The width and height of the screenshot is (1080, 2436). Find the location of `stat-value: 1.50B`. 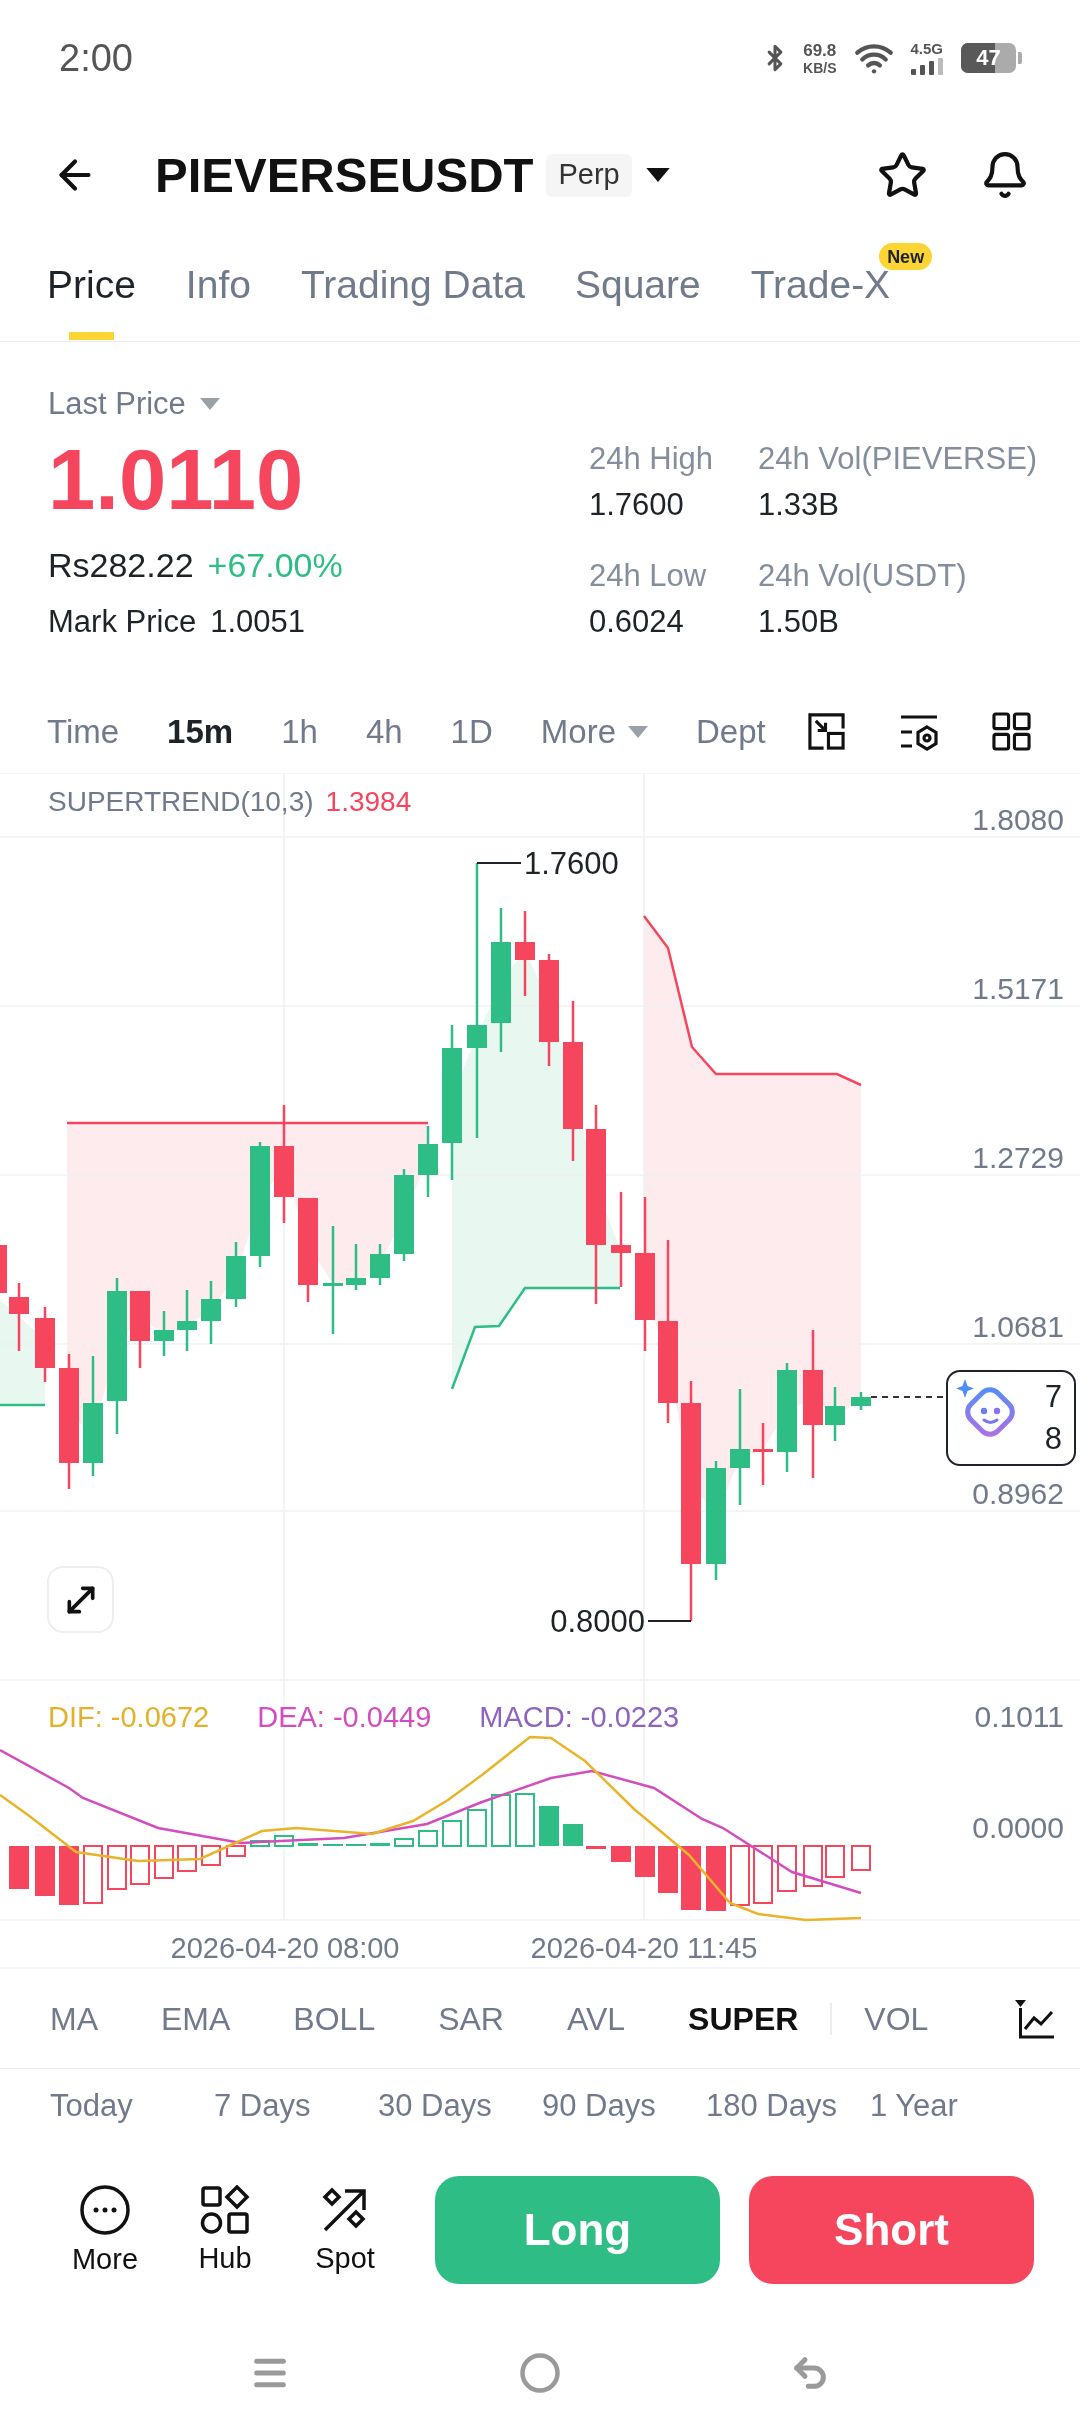

stat-value: 1.50B is located at coordinates (799, 622).